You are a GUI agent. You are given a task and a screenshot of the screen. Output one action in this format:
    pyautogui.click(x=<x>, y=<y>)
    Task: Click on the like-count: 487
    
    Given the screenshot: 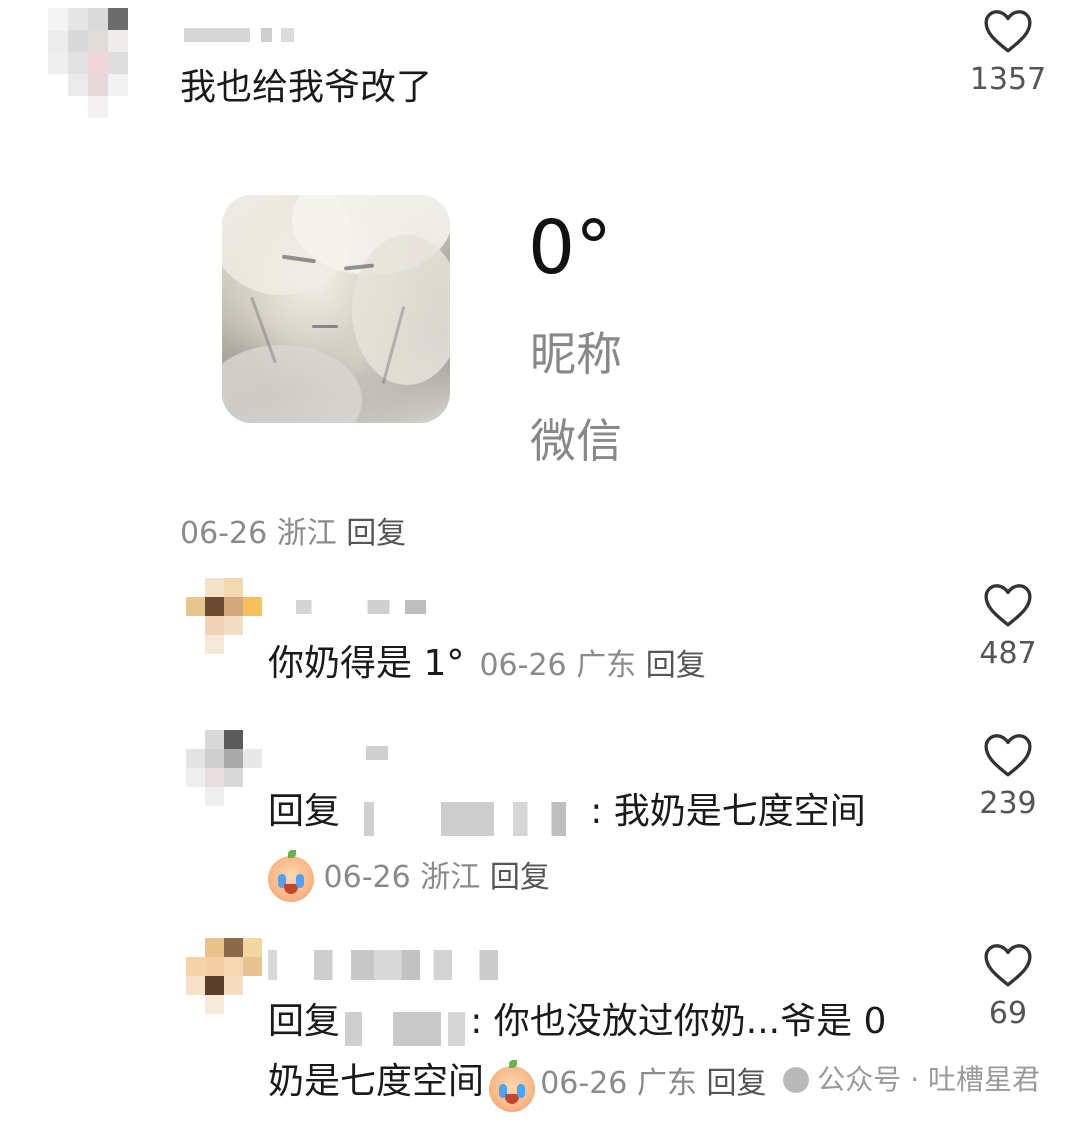 What is the action you would take?
    pyautogui.click(x=1008, y=653)
    